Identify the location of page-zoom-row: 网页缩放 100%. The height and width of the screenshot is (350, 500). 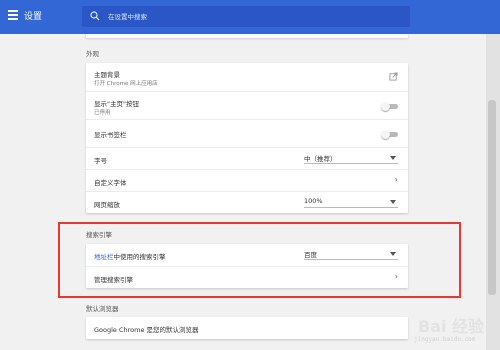
(247, 202).